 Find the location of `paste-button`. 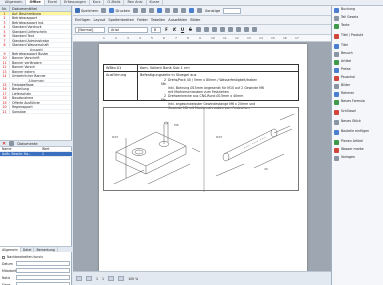

paste-button is located at coordinates (152, 10).